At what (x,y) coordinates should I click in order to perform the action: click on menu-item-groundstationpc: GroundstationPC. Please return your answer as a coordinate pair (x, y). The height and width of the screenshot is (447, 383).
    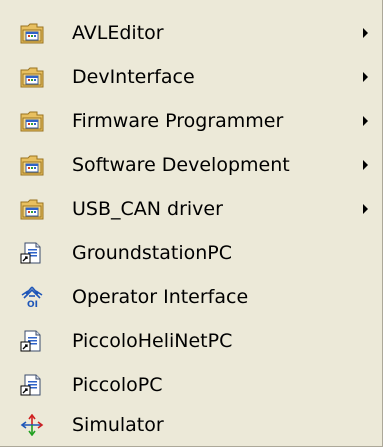
    Looking at the image, I should click on (191, 253).